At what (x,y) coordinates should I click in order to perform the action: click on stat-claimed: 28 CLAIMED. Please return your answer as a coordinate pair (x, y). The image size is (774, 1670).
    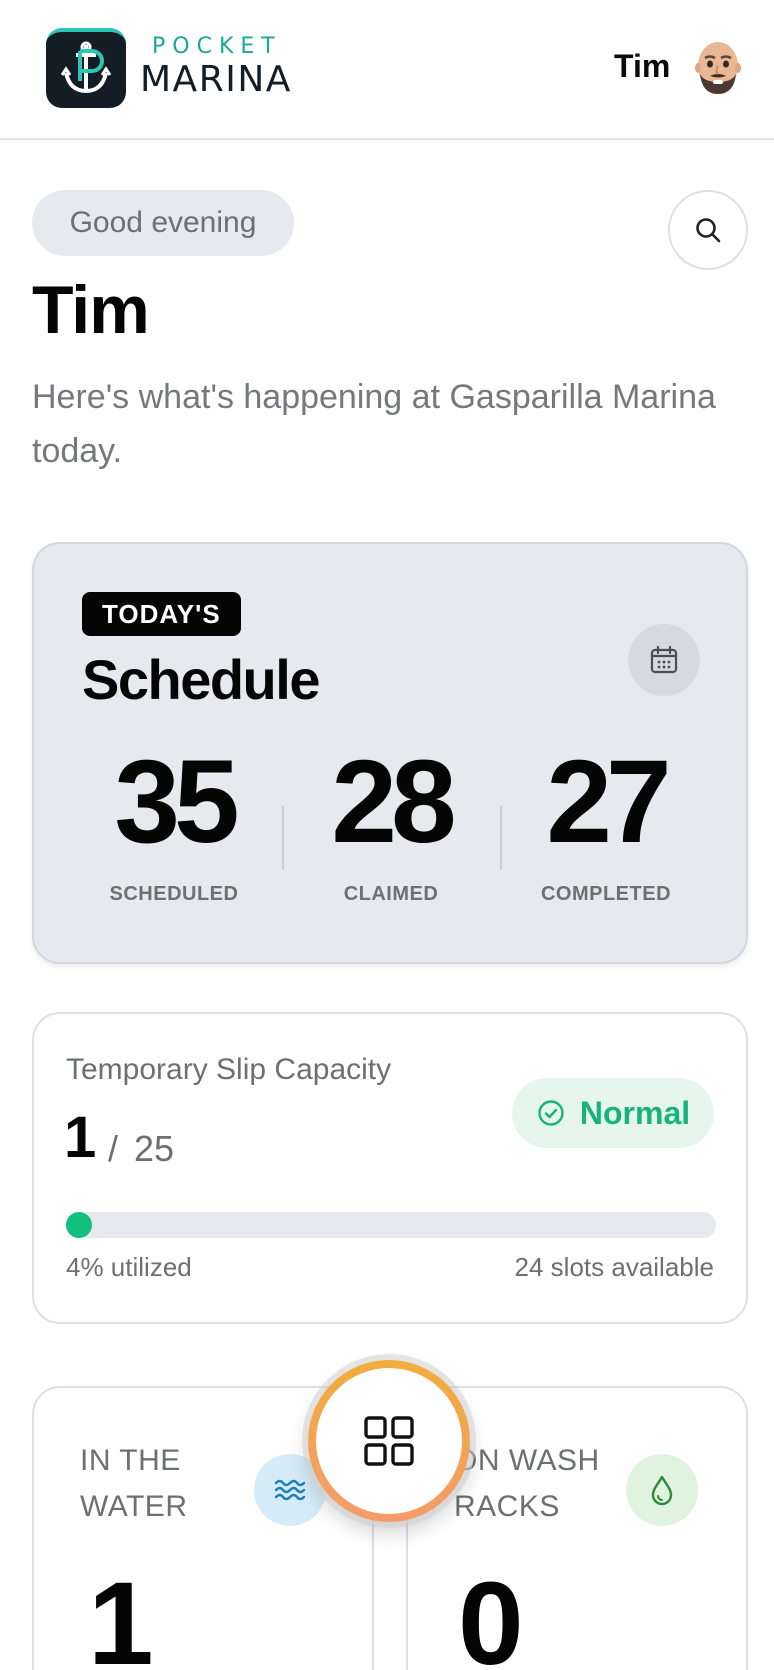
    Looking at the image, I should click on (391, 821).